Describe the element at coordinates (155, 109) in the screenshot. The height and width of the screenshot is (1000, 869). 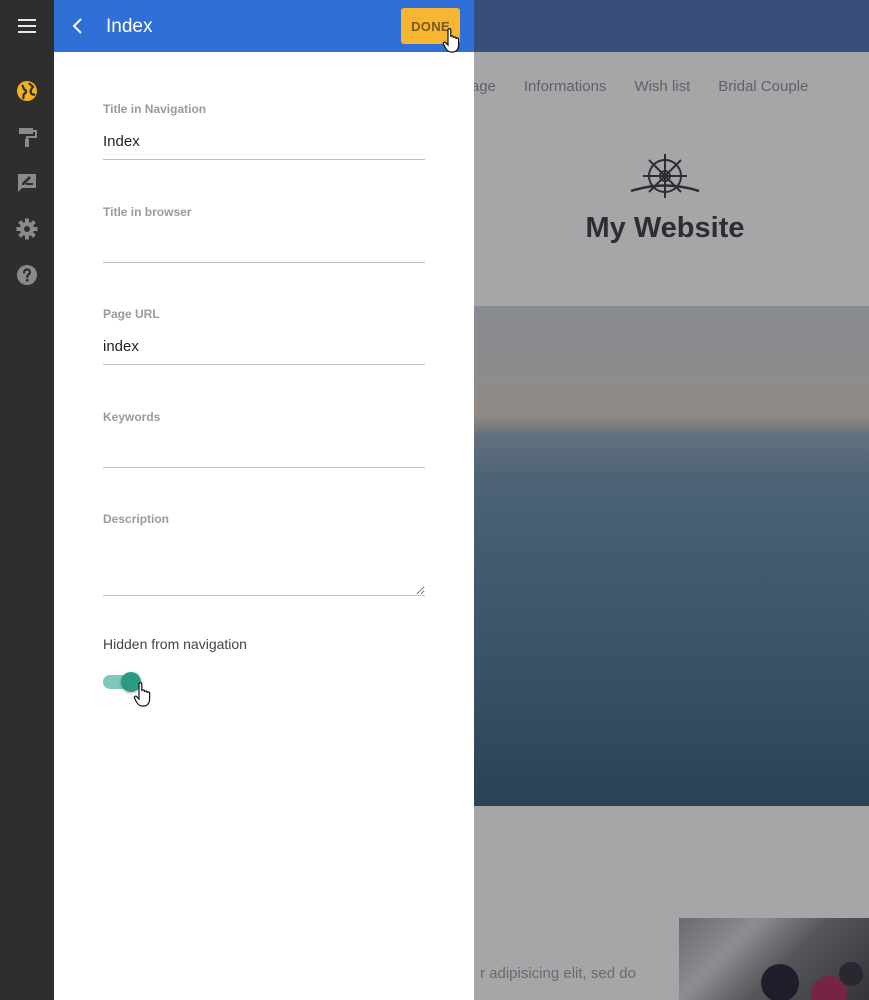
I see `nav-title-label: Title in Navigation` at that location.